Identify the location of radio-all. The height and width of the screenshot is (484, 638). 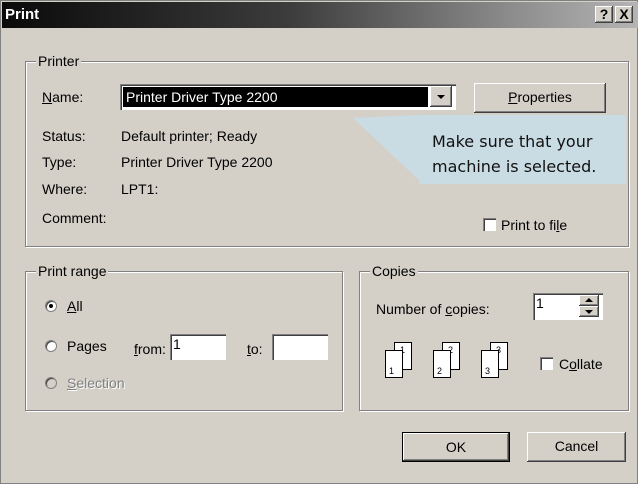
(51, 306).